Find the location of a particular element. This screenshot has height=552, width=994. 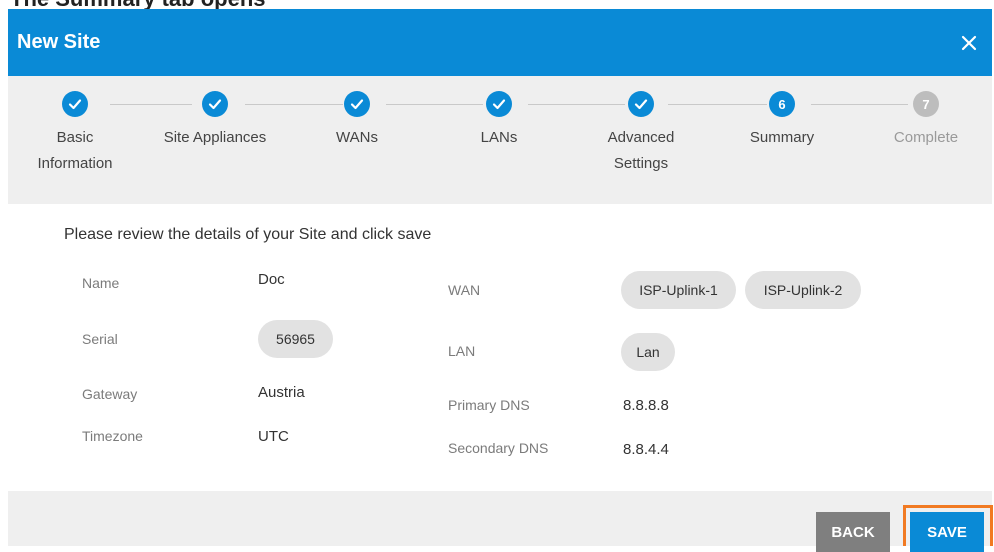

step-site-appliances: Site Appliances is located at coordinates (215, 121).